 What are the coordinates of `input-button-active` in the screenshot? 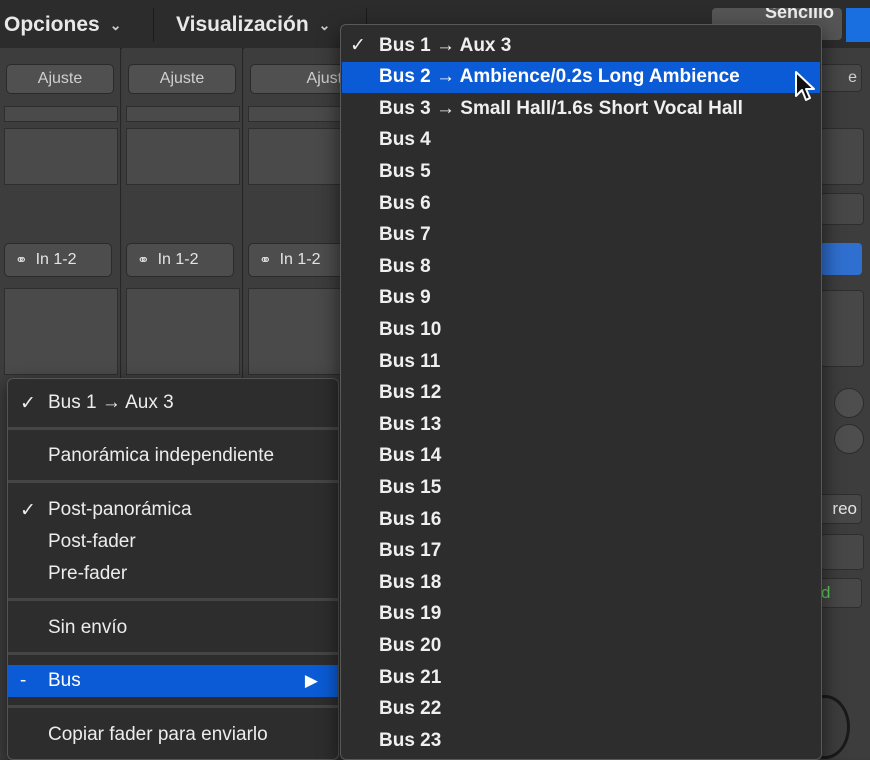 It's located at (841, 259).